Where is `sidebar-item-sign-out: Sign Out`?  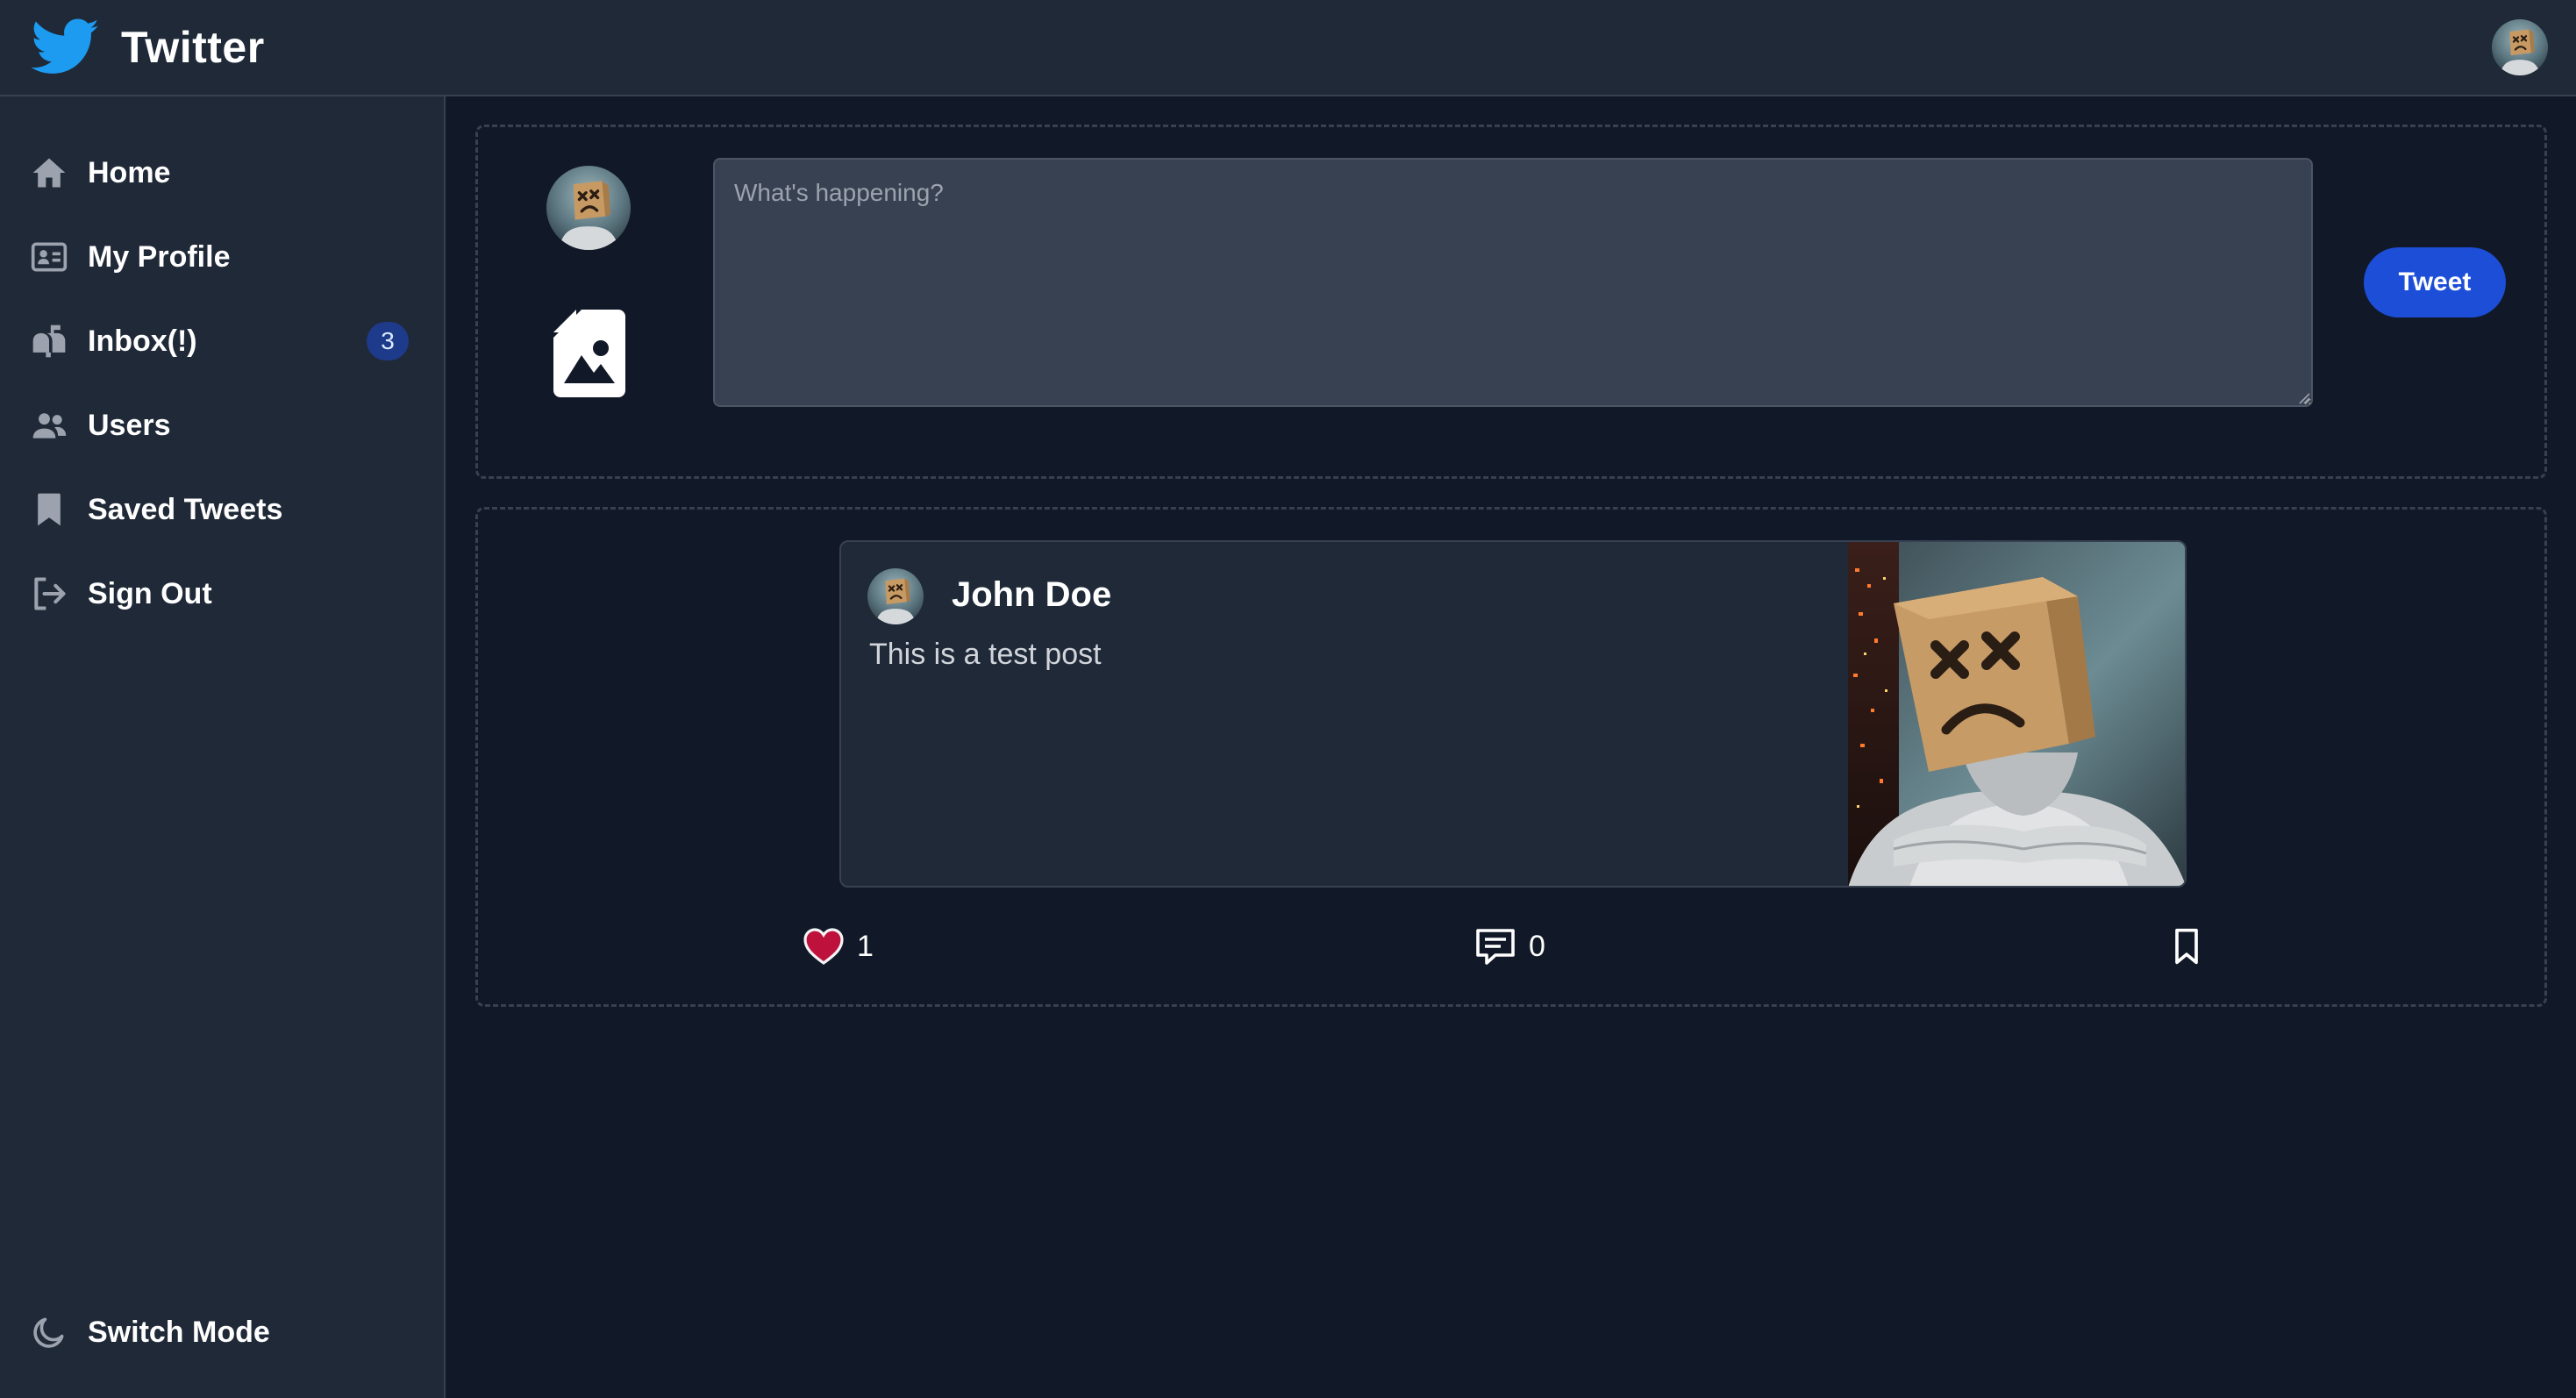
sidebar-item-sign-out: Sign Out is located at coordinates (222, 594).